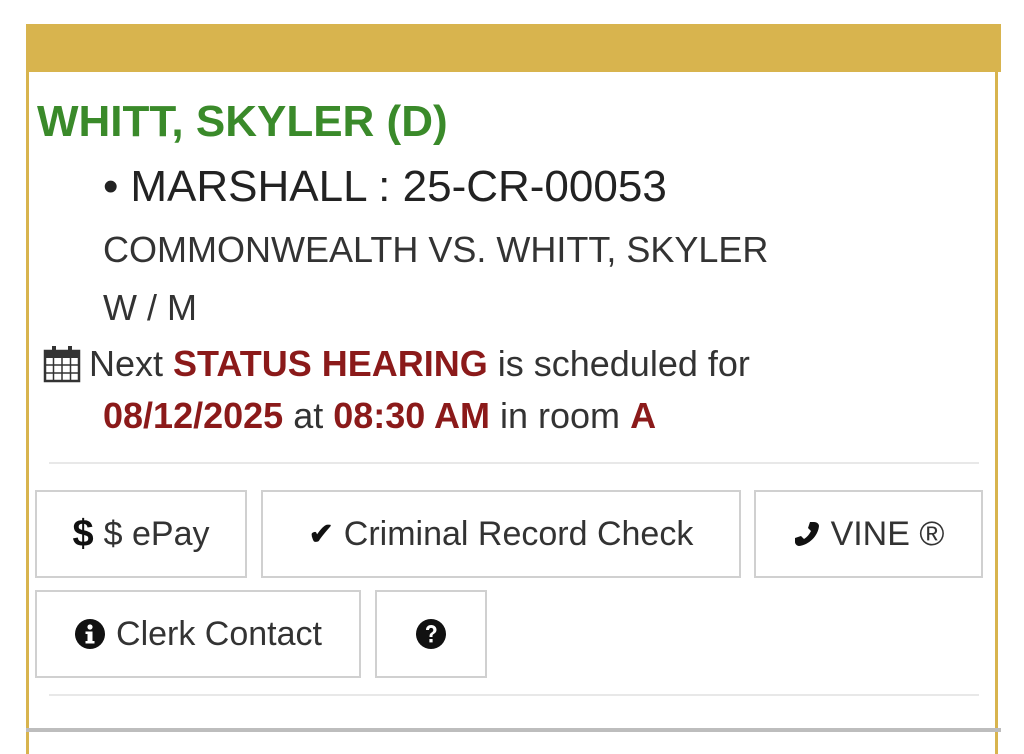  Describe the element at coordinates (643, 415) in the screenshot. I see `hearing-room: A` at that location.